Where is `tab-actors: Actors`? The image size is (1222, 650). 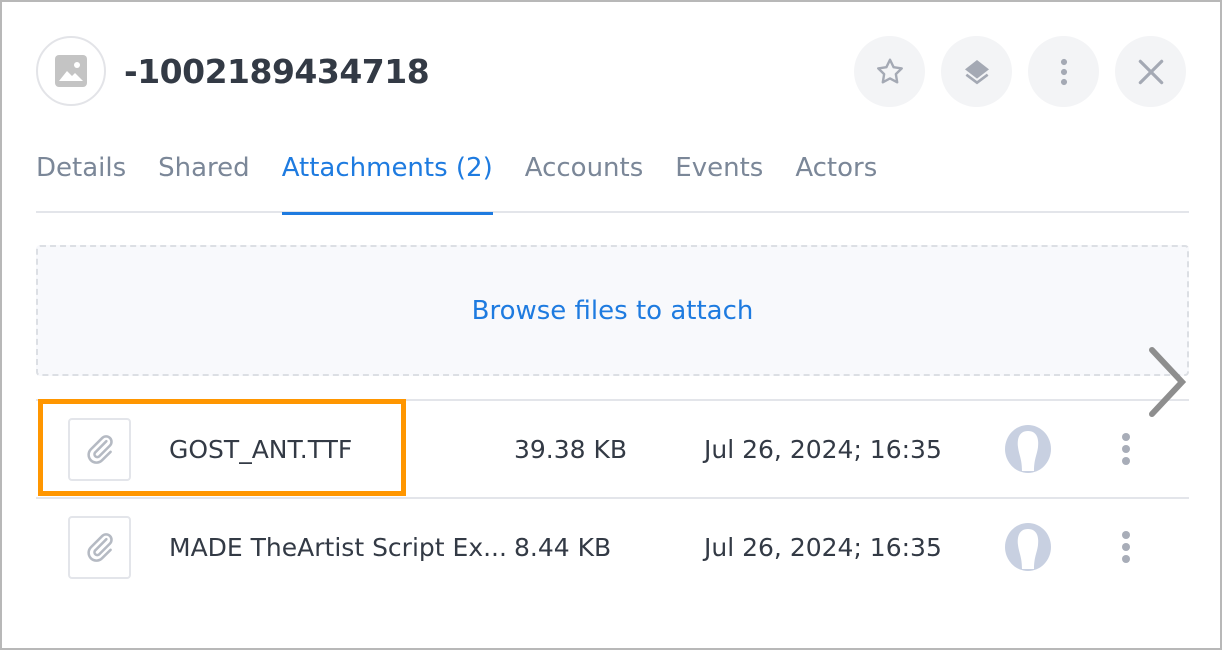
tab-actors: Actors is located at coordinates (836, 177).